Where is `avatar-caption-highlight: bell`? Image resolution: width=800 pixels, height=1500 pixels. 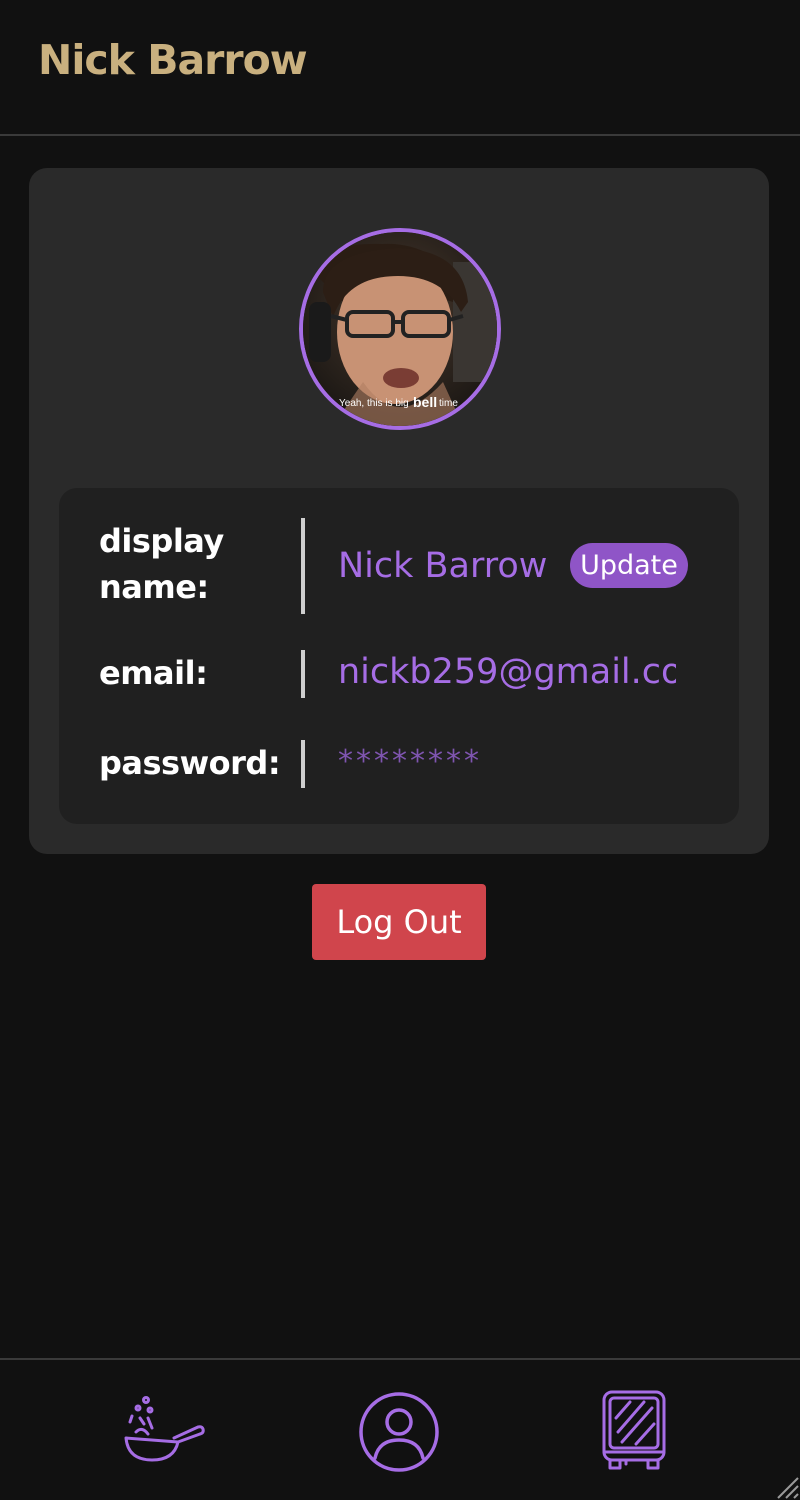 avatar-caption-highlight: bell is located at coordinates (425, 402).